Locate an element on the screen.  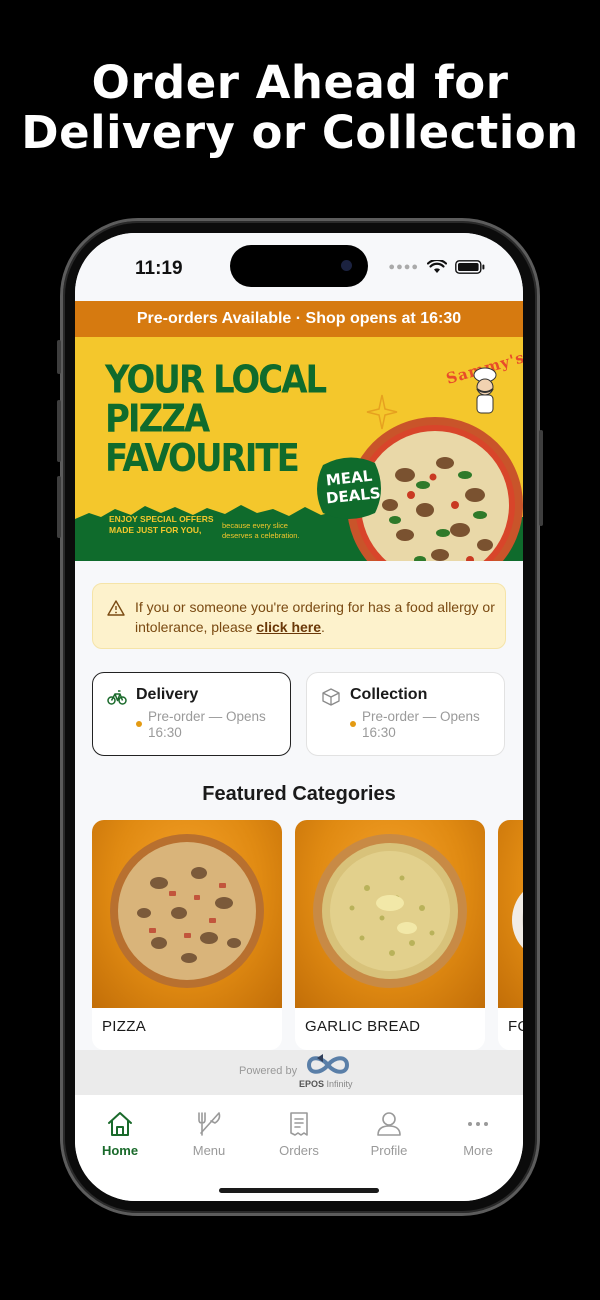
chef-mascot-icon is located at coordinates (485, 390).